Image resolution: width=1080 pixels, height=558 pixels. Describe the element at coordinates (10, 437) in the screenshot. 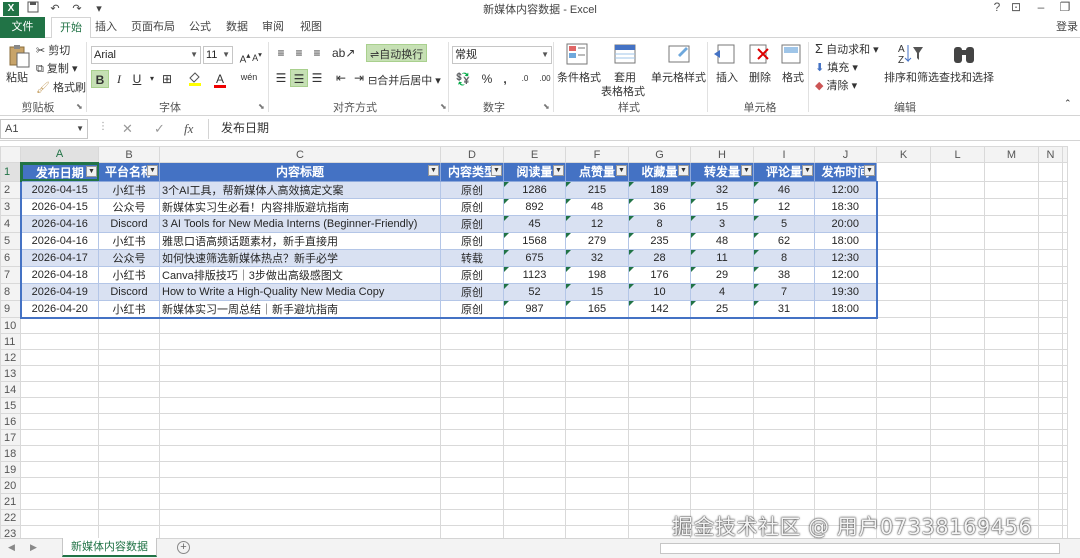

I see `row-header: 17` at that location.